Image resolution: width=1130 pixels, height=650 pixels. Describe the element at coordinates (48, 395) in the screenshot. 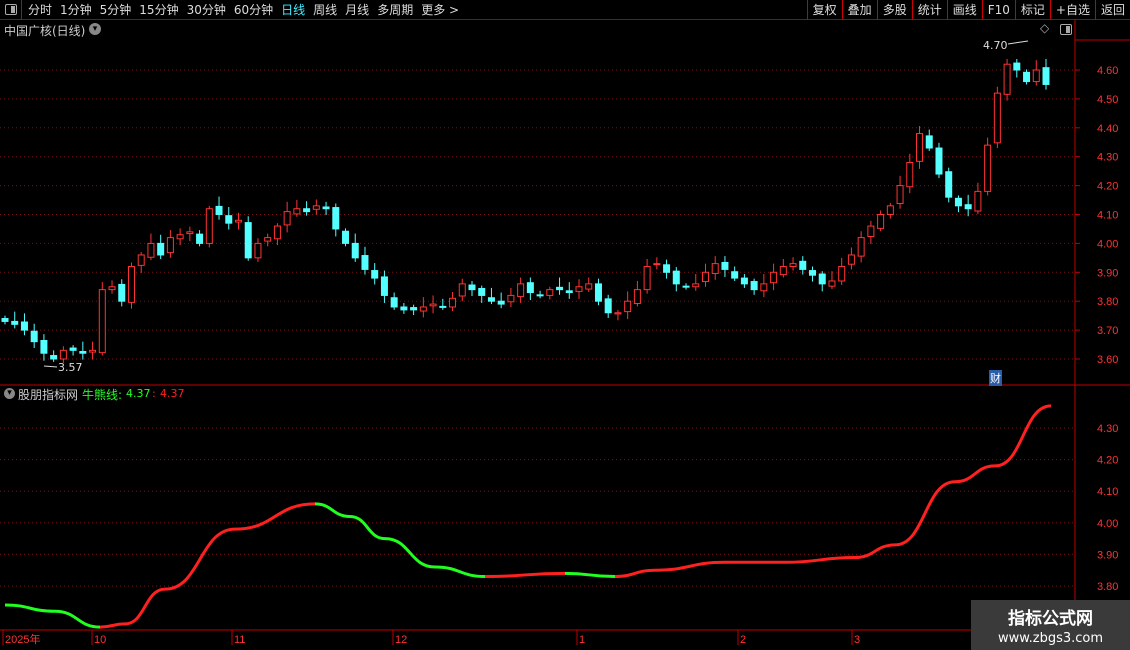

I see `indicator-name: 股朋指标网` at that location.